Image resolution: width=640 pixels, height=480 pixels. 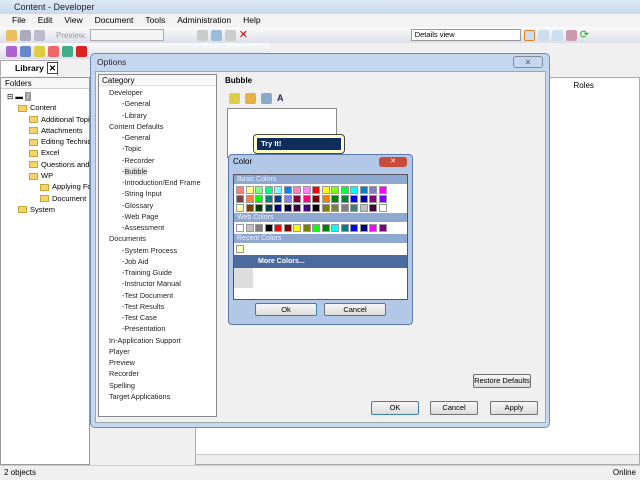 I want to click on category-item: -General, so click(x=159, y=103).